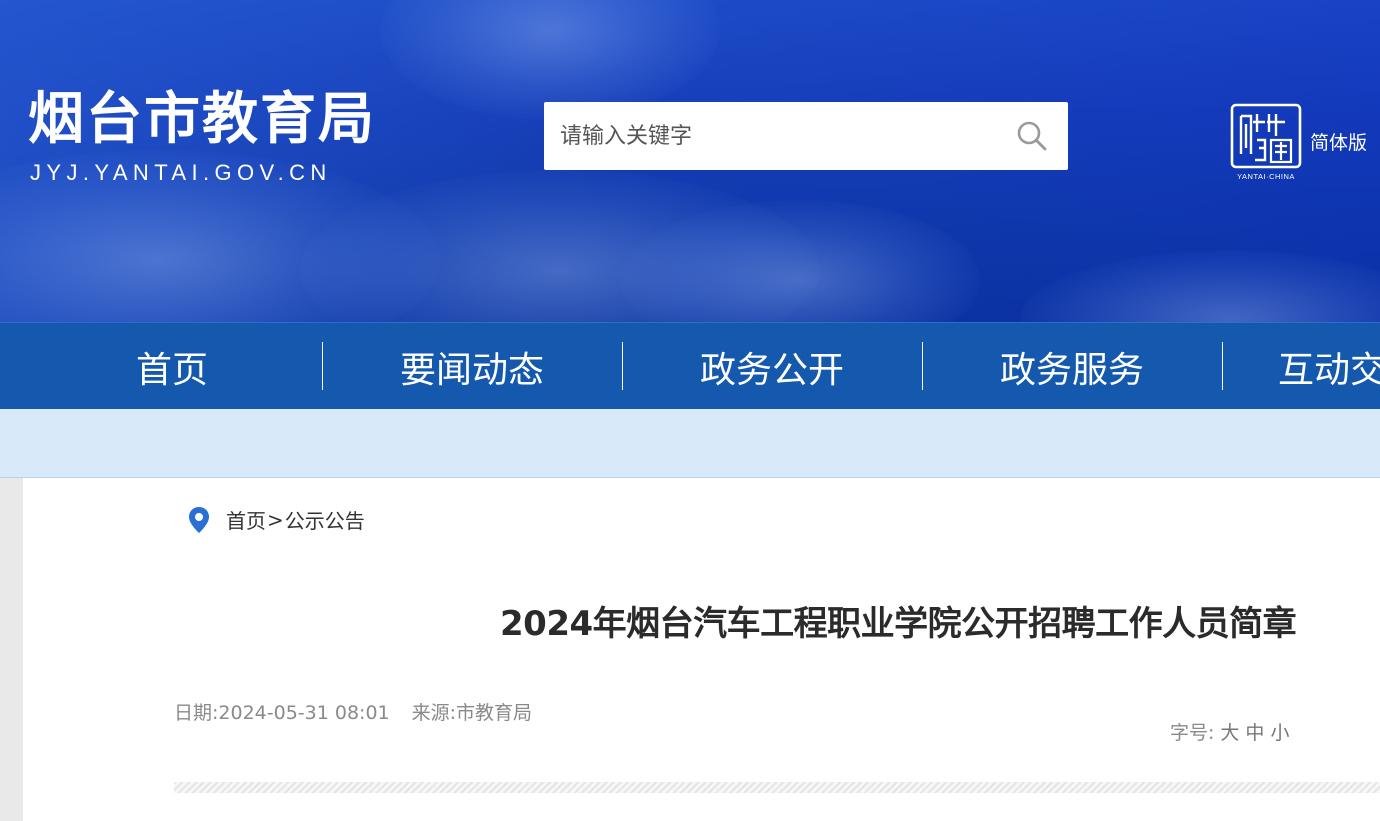 The width and height of the screenshot is (1380, 821). What do you see at coordinates (246, 519) in the screenshot?
I see `breadcrumb-home-link: 首页` at bounding box center [246, 519].